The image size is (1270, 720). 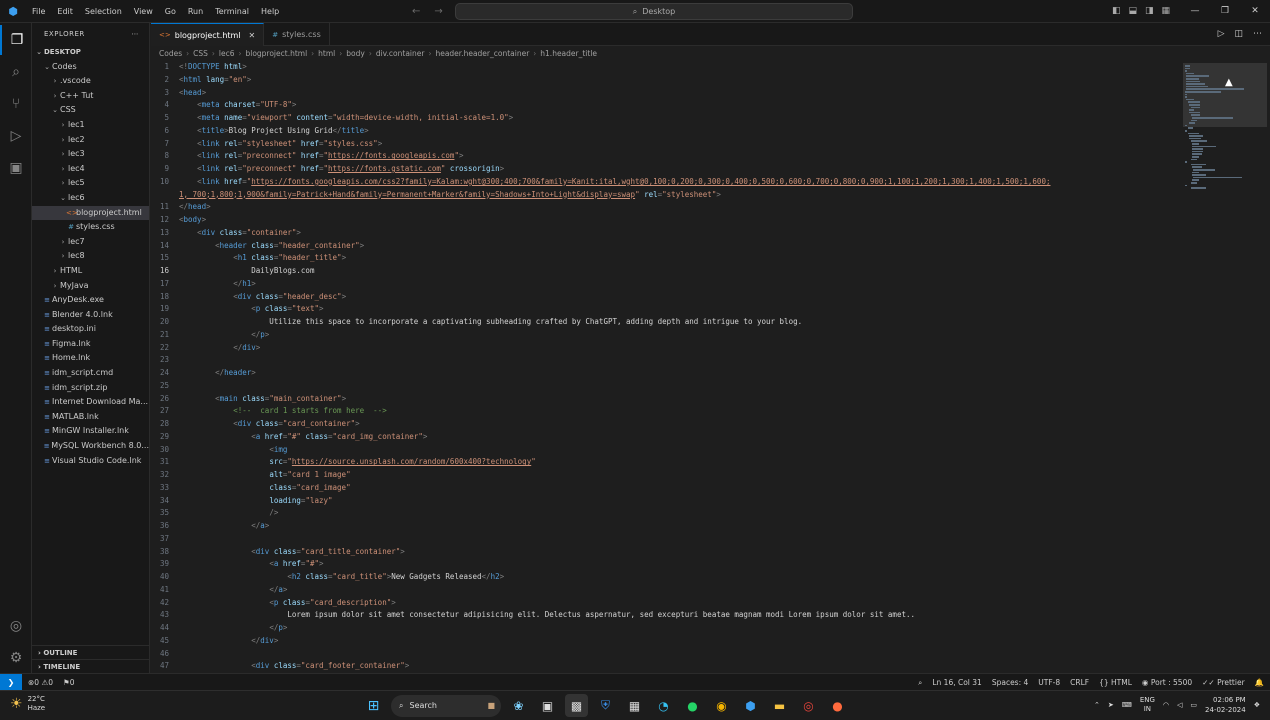 What do you see at coordinates (779, 705) in the screenshot?
I see `file-explorer-icon: ▬` at bounding box center [779, 705].